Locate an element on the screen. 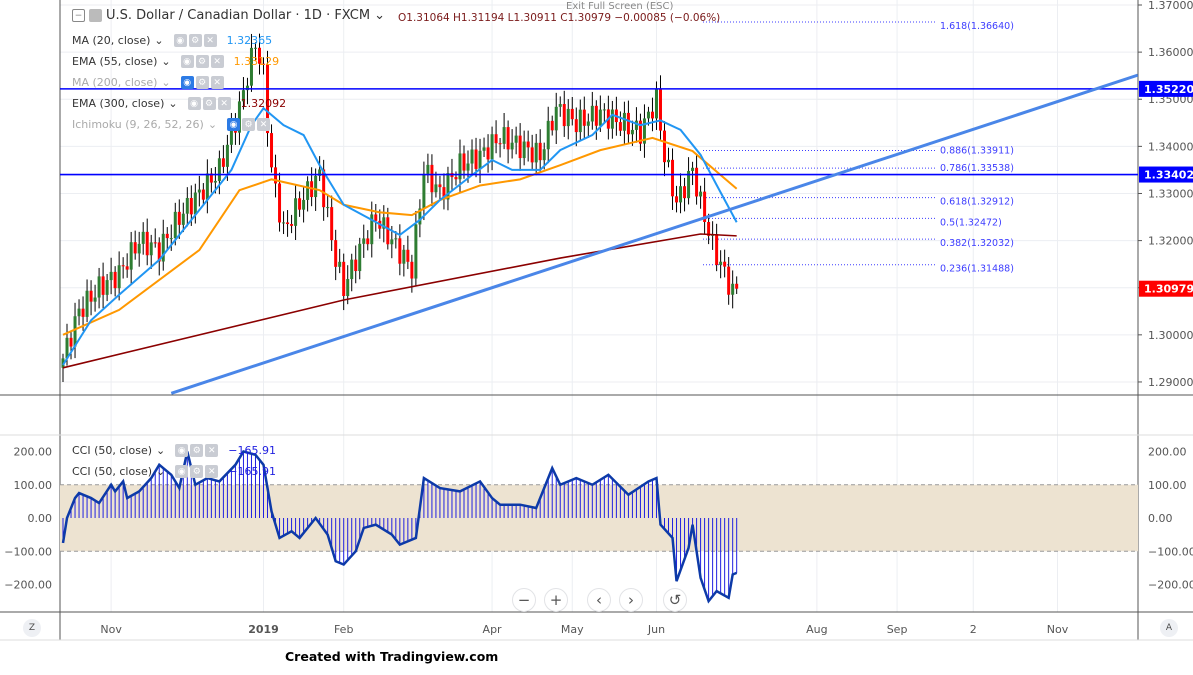 This screenshot has width=1193, height=675. indicator-legend: Ichimoku (9, 26, 52, 26) ⌄ ◉ ⚙ ✕ is located at coordinates (176, 124).